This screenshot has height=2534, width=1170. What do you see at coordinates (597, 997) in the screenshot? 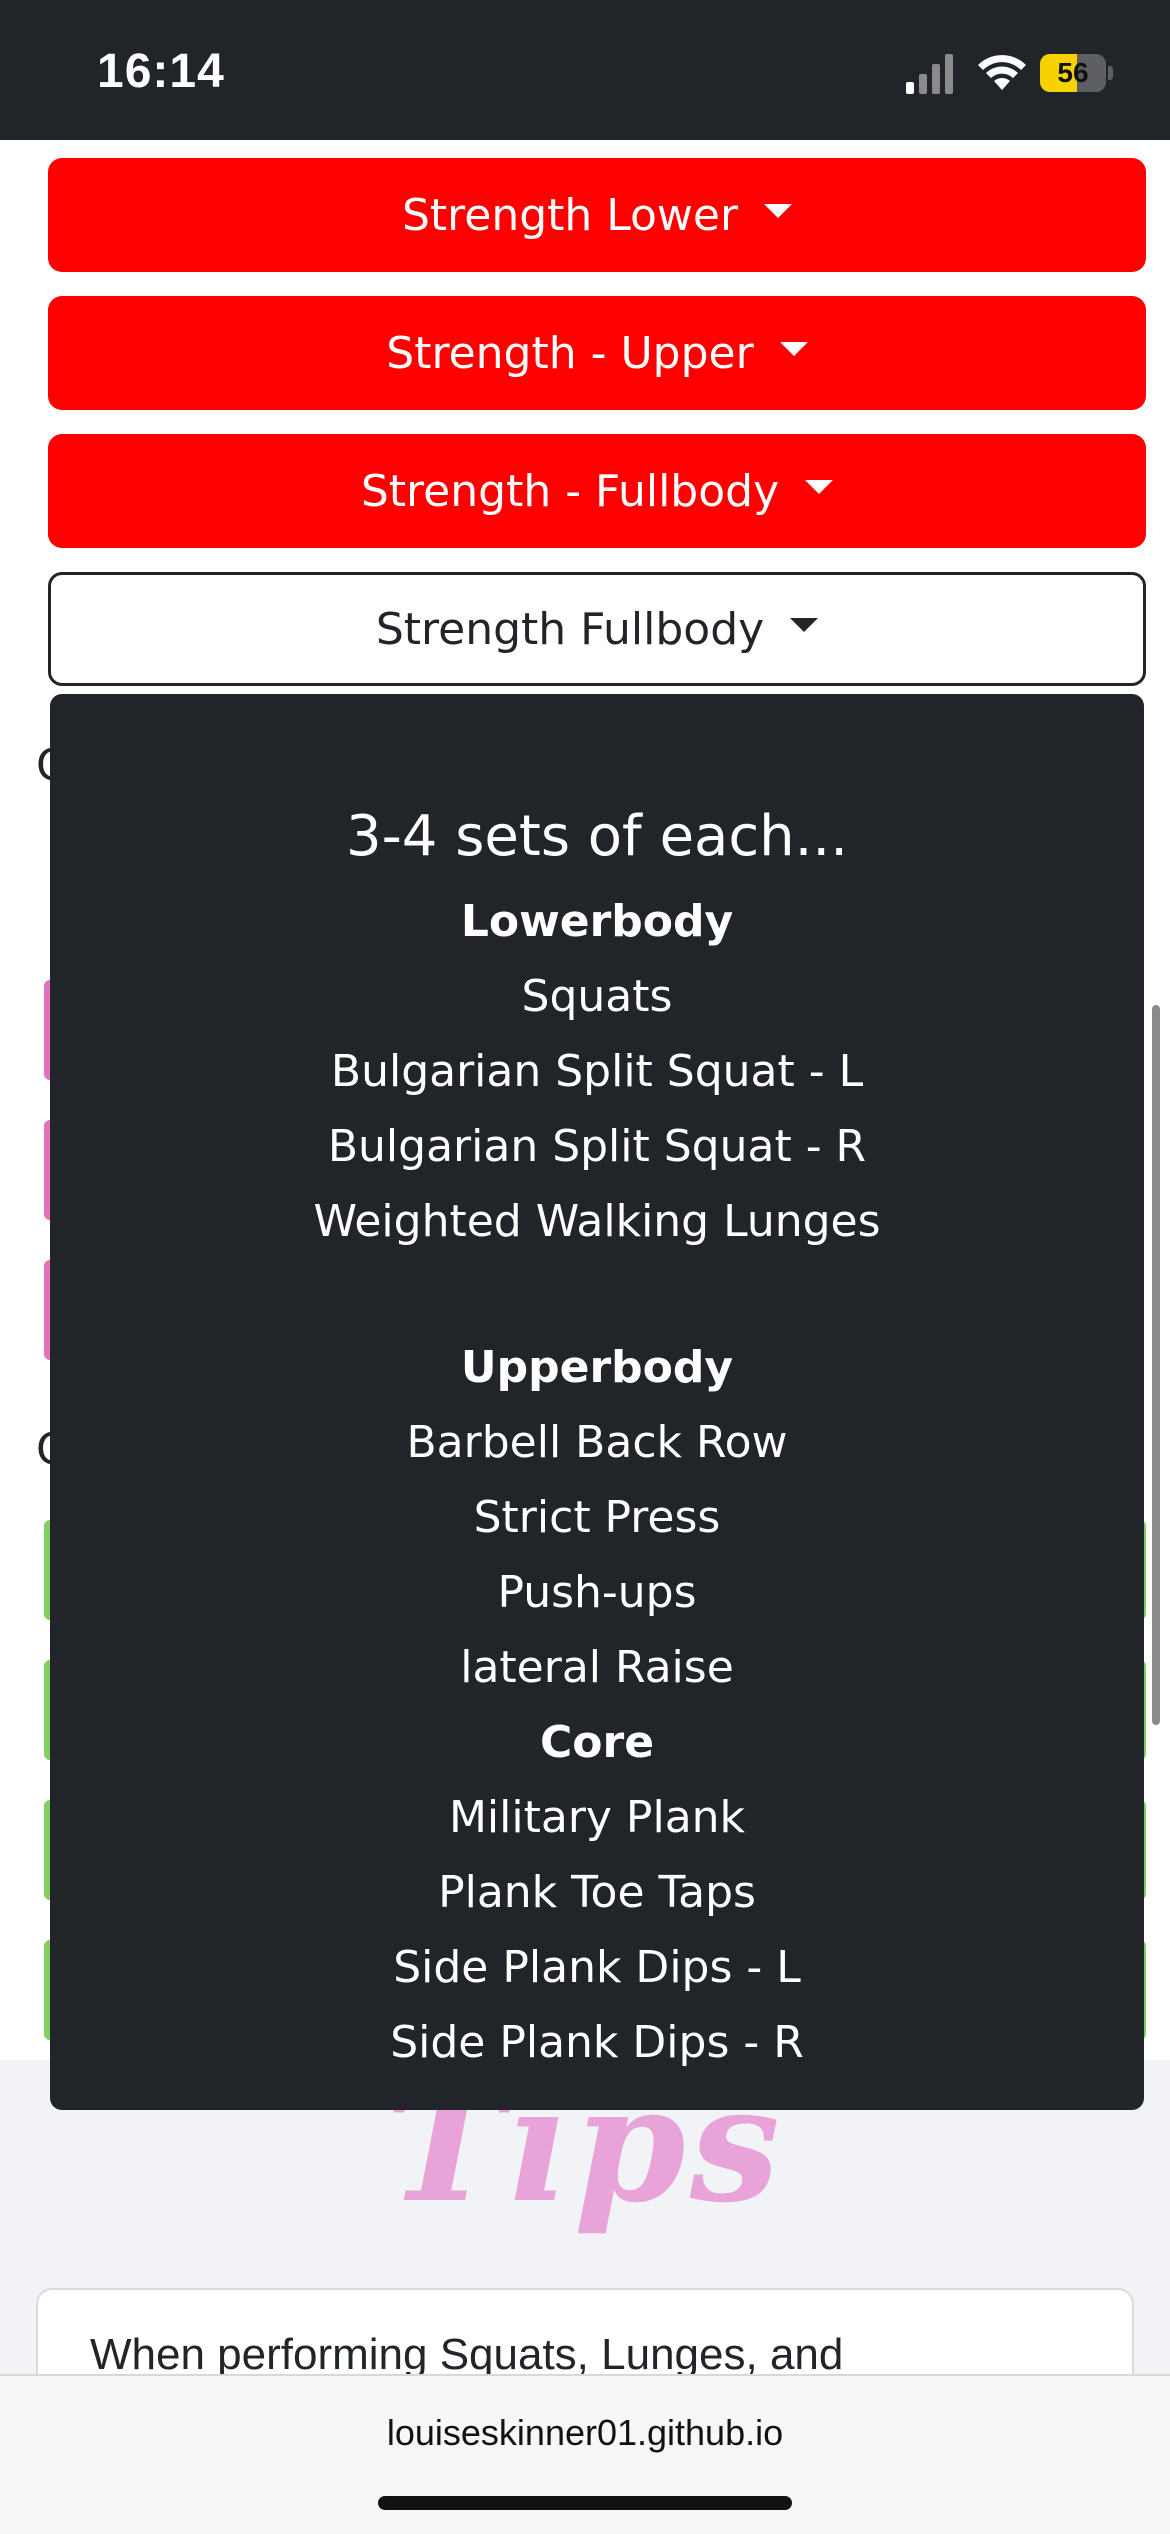
I see `menu-item: Squats` at bounding box center [597, 997].